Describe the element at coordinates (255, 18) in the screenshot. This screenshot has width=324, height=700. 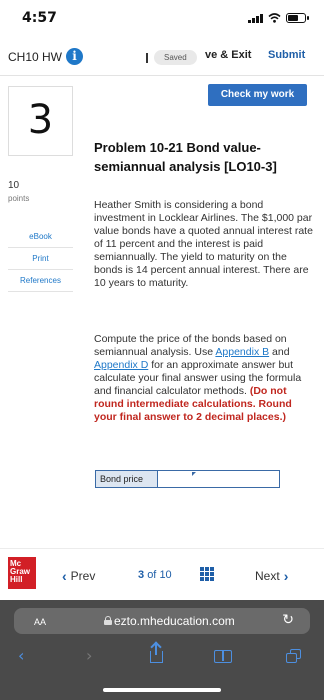
I see `signal-icon` at that location.